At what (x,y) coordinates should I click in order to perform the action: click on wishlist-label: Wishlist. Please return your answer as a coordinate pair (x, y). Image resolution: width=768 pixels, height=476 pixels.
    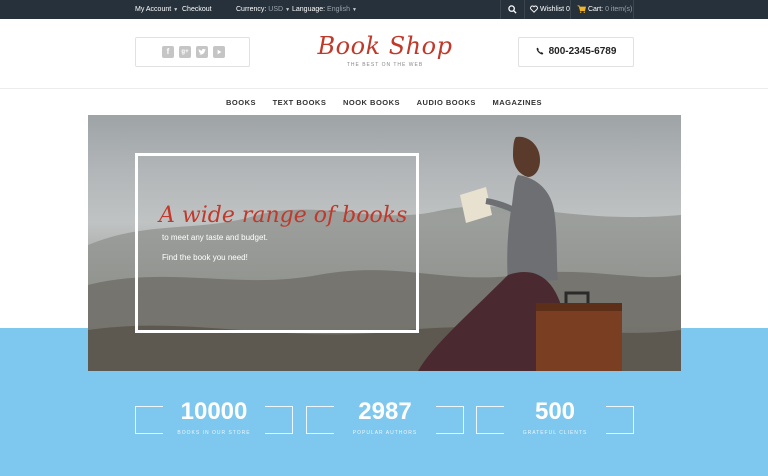
    Looking at the image, I should click on (552, 9).